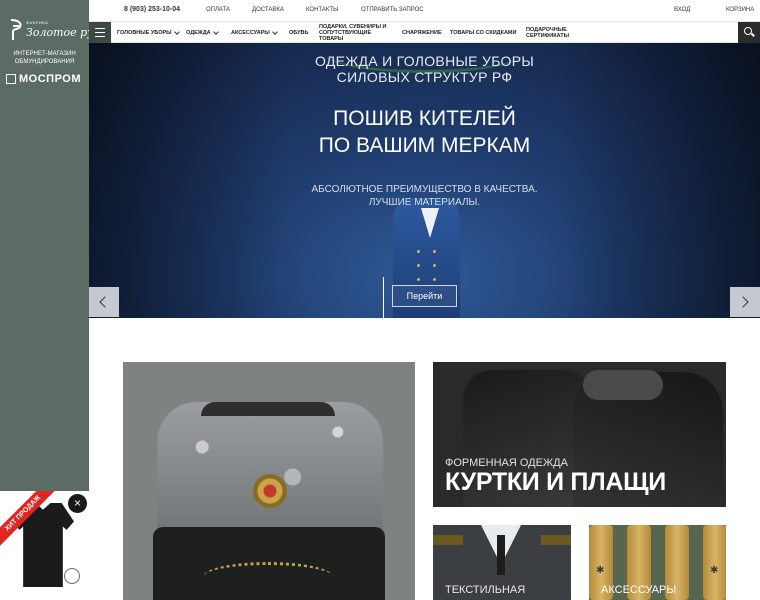 Image resolution: width=760 pixels, height=600 pixels. Describe the element at coordinates (322, 10) in the screenshot. I see `contacts-link: КОНТАКТЫ` at that location.